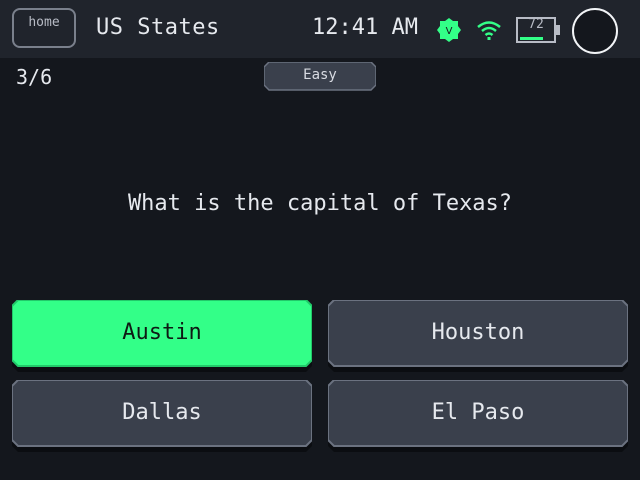 This screenshot has width=640, height=480. Describe the element at coordinates (478, 332) in the screenshot. I see `answer-label: Houston` at that location.